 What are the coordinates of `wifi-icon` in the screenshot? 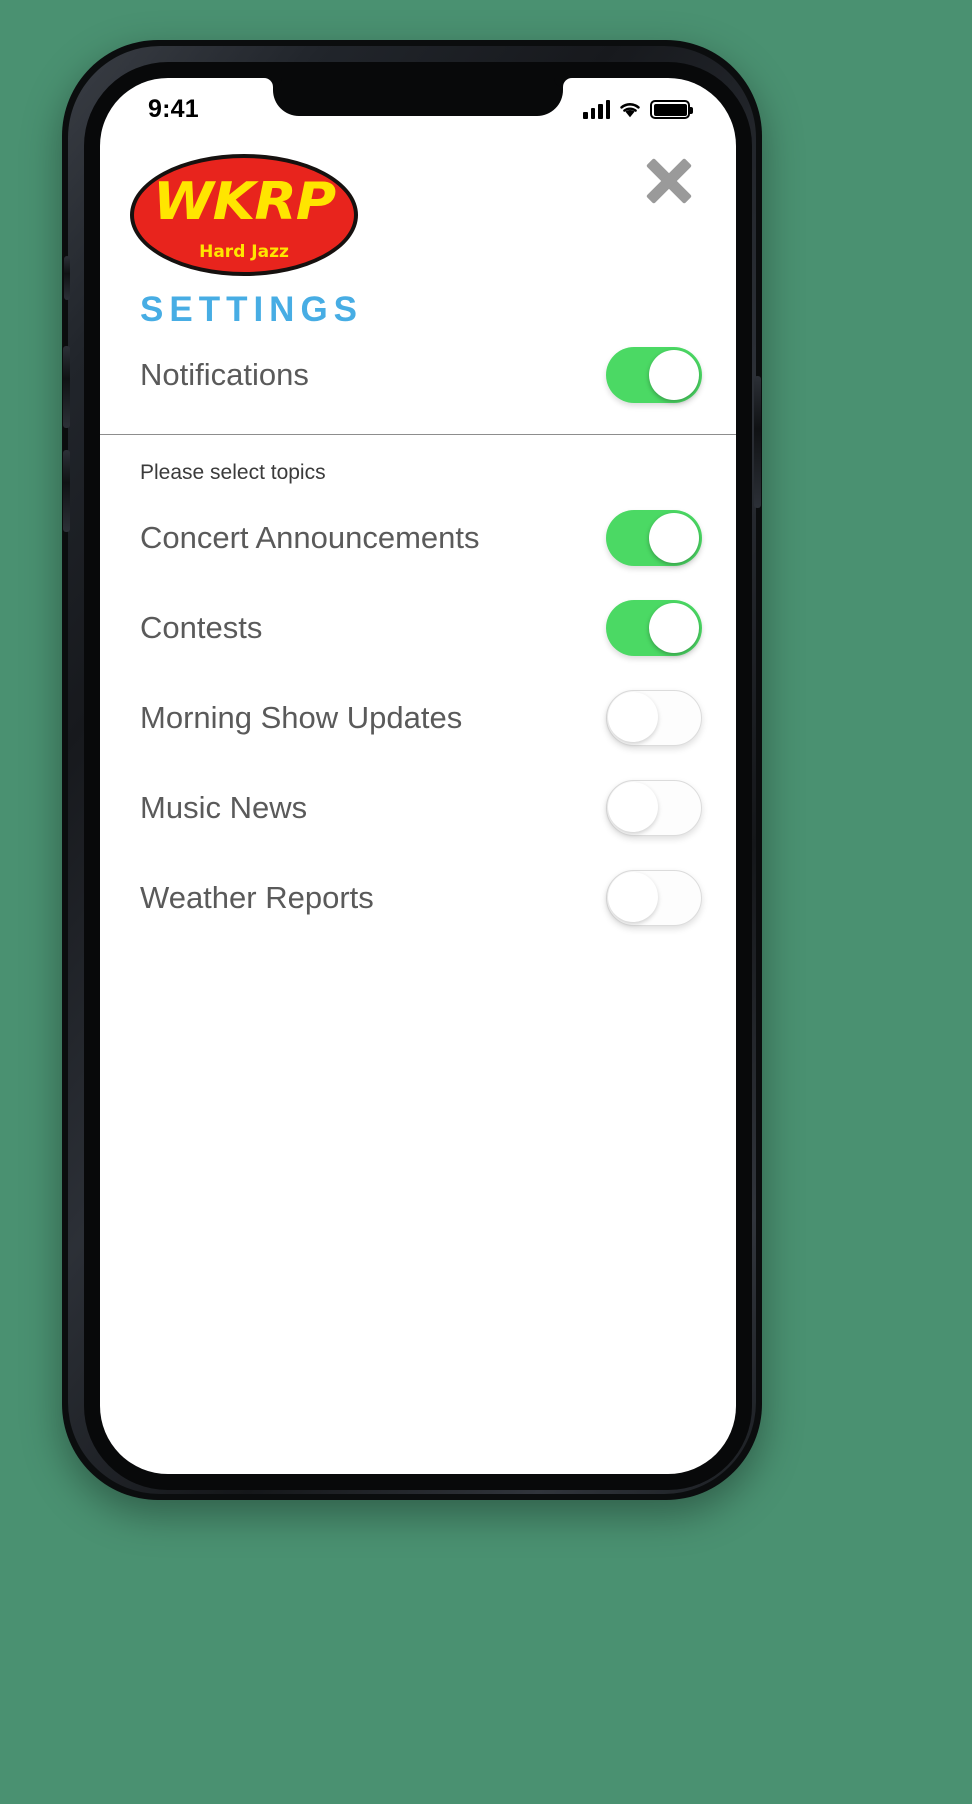 It's located at (630, 110).